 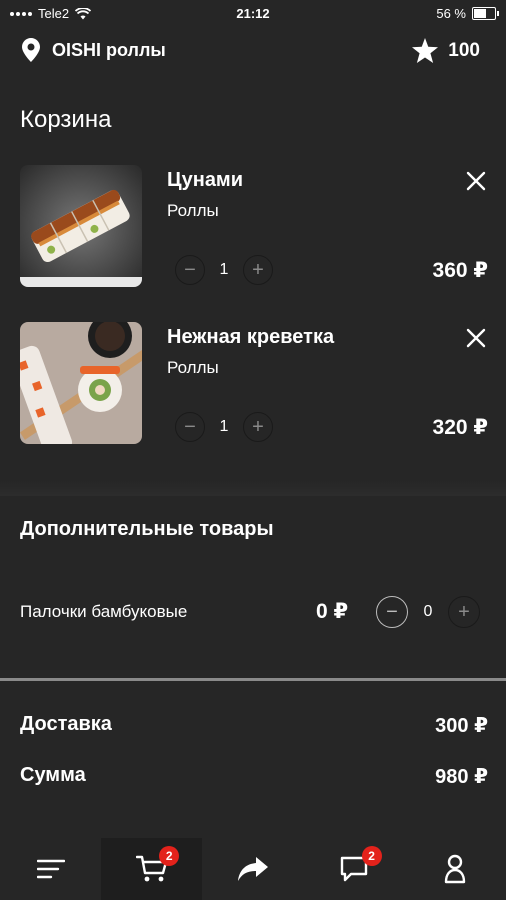 What do you see at coordinates (31, 50) in the screenshot?
I see `location-pin-icon` at bounding box center [31, 50].